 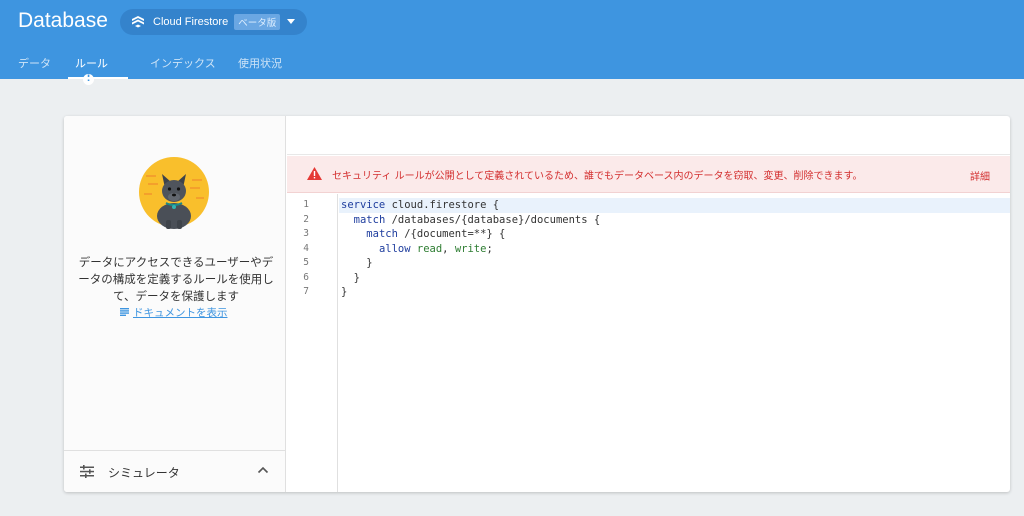 I want to click on code-line: allow read, write;, so click(x=674, y=249).